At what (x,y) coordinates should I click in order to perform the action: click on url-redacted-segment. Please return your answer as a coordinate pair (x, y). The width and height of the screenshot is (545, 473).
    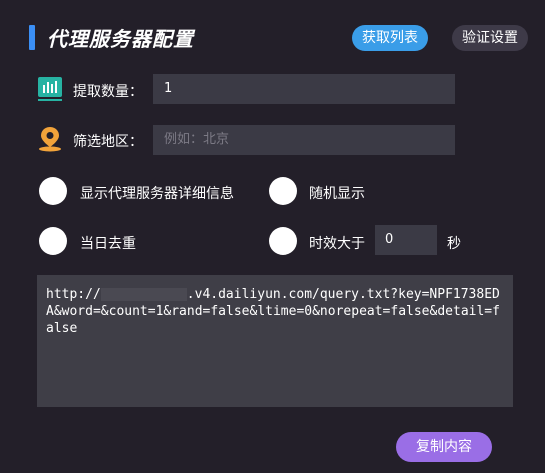
    Looking at the image, I should click on (143, 294).